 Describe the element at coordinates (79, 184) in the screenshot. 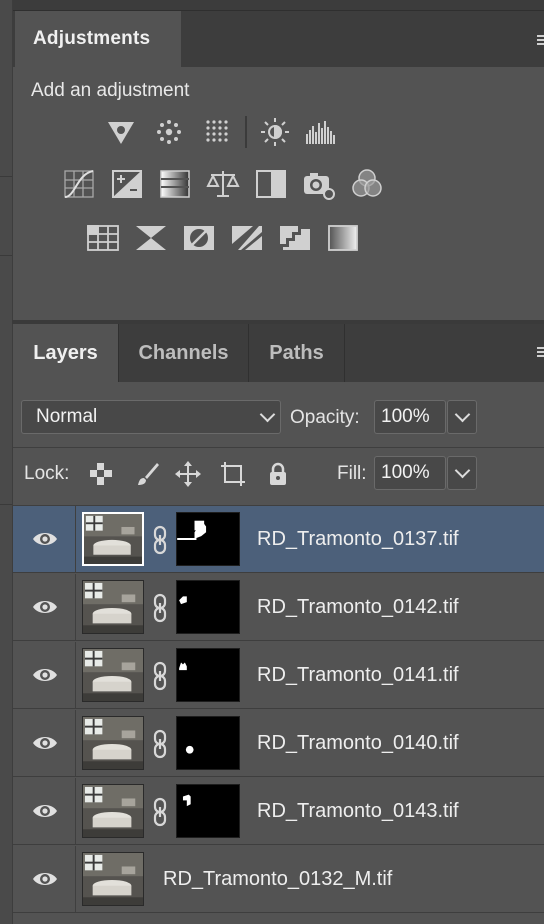

I see `curves-icon` at that location.